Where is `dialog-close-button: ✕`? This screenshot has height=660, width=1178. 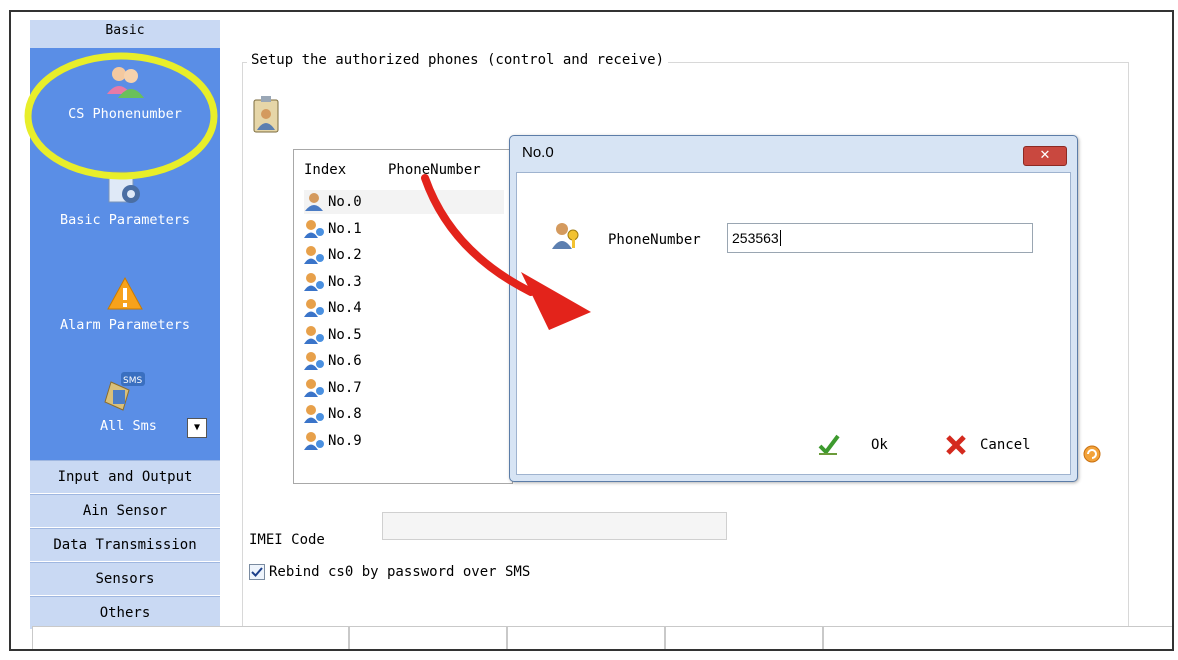
dialog-close-button: ✕ is located at coordinates (1045, 156).